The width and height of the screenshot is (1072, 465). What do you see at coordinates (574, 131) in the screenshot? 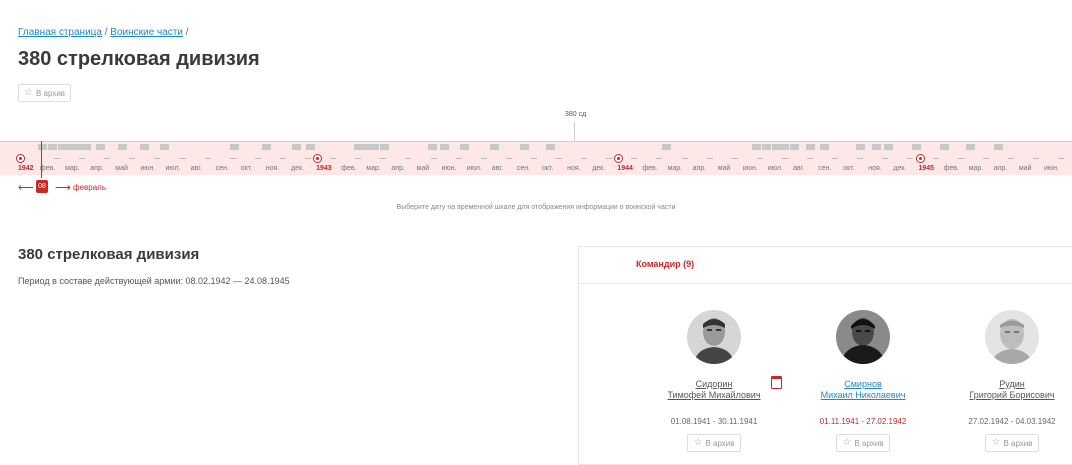
I see `timeline-unit-marker` at bounding box center [574, 131].